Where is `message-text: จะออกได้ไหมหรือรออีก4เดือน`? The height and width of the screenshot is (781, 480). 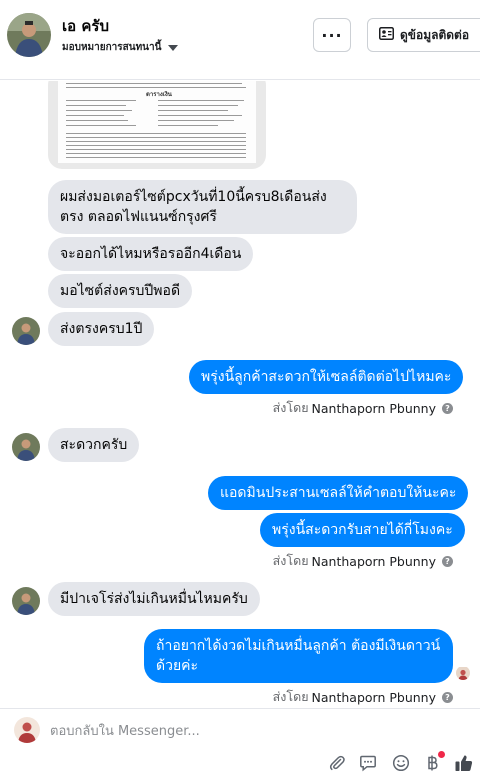
message-text: จะออกได้ไหมหรือรออีก4เดือน is located at coordinates (151, 254).